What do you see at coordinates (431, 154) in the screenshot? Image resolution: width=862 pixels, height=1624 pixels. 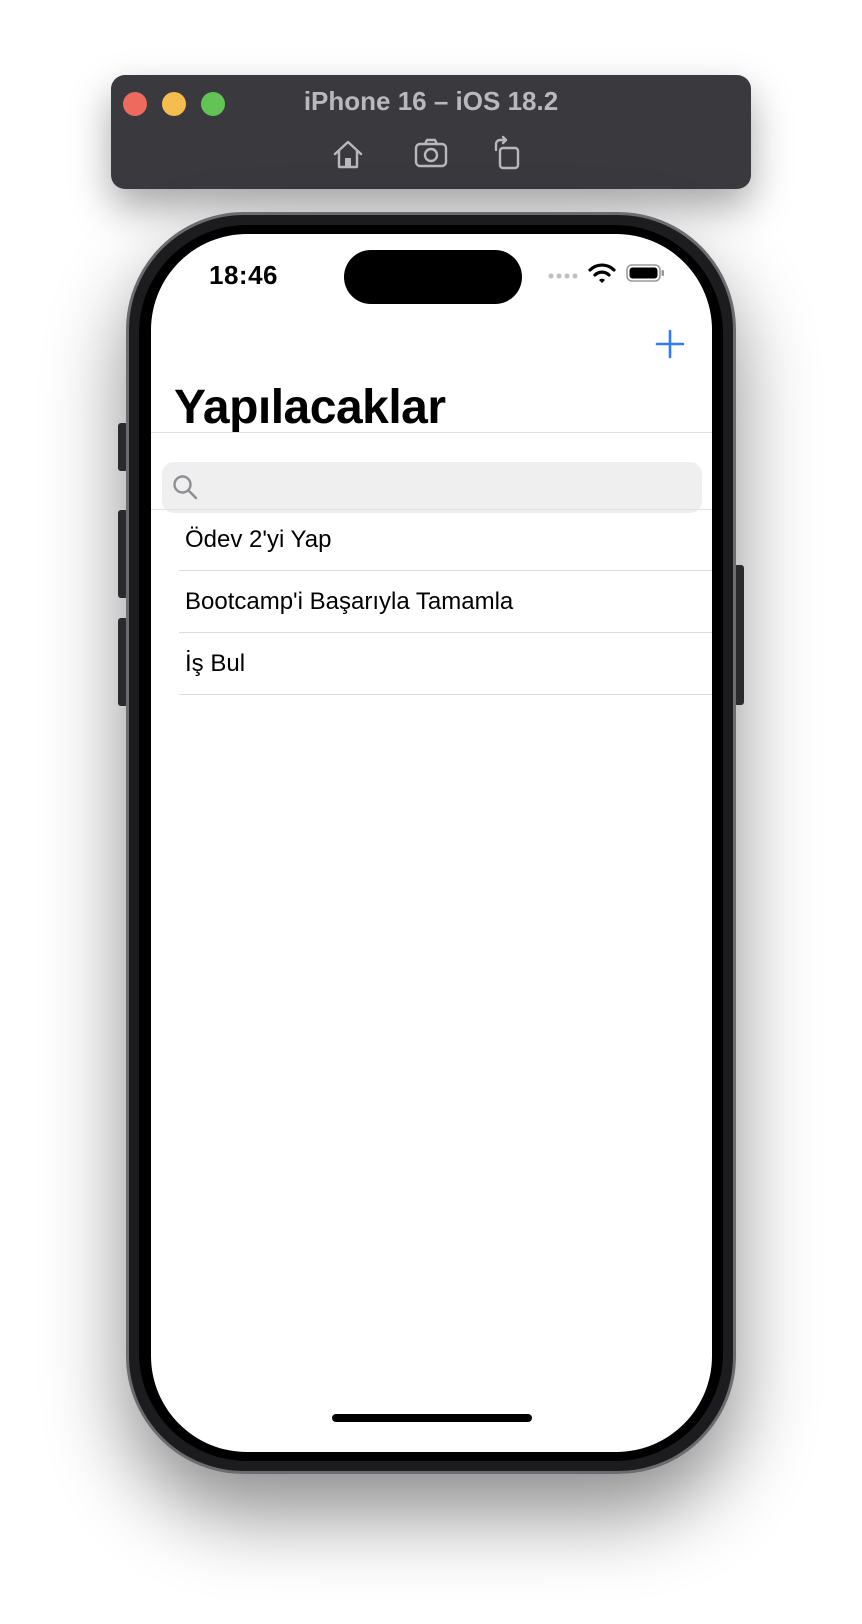 I see `screenshot-icon` at bounding box center [431, 154].